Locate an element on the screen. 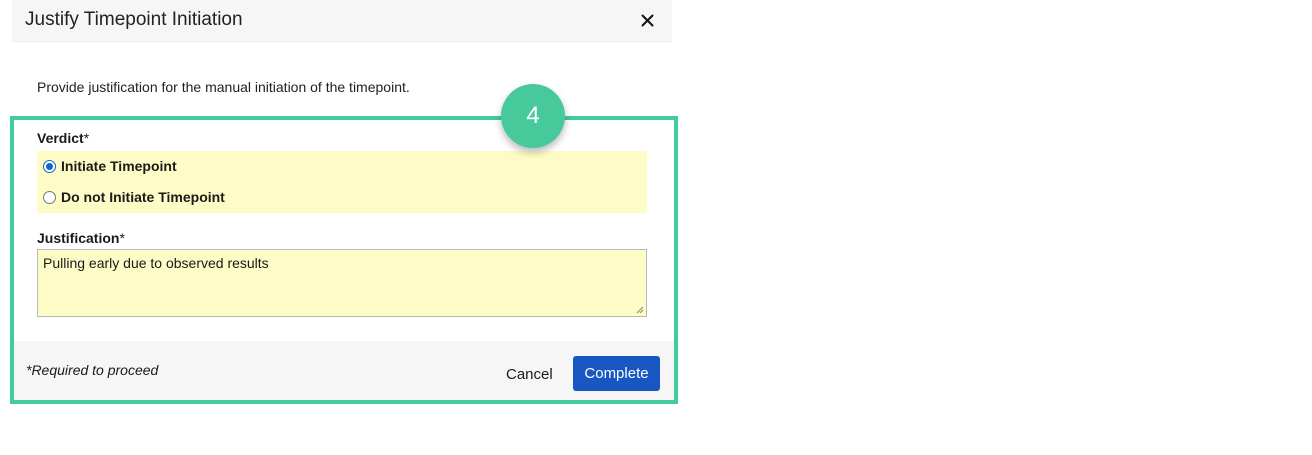  radio-initiate-timepoint: Initiate Timepoint is located at coordinates (110, 166).